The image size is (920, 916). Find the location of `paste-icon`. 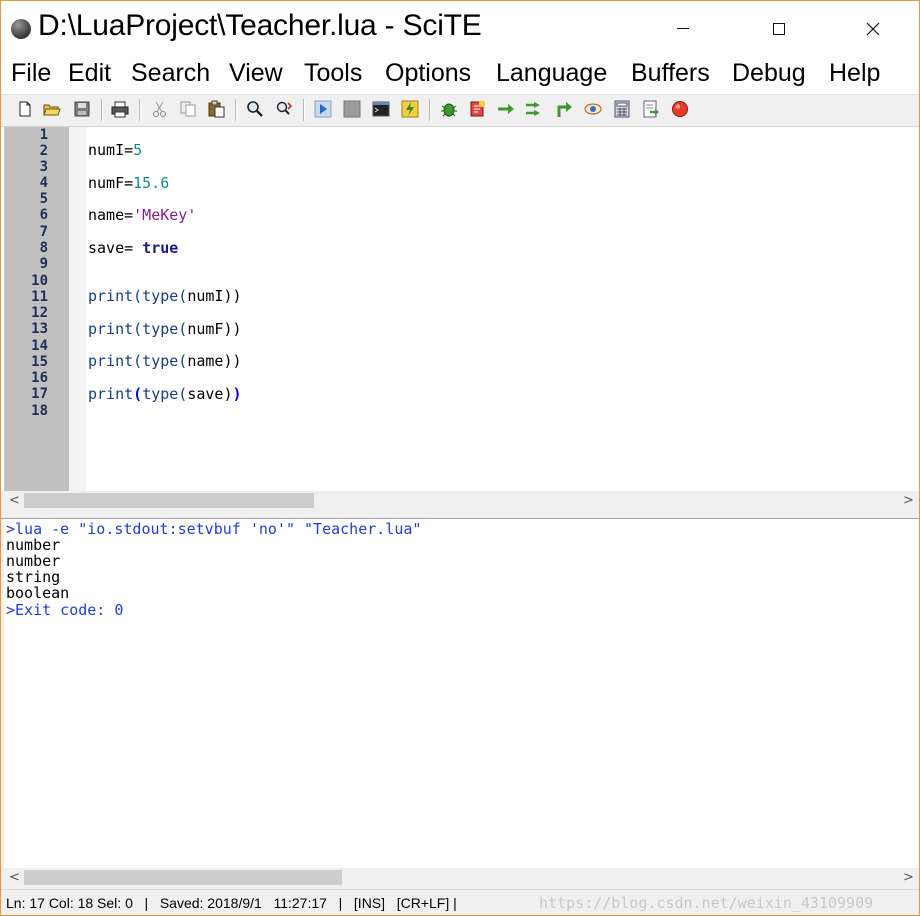

paste-icon is located at coordinates (216, 109).